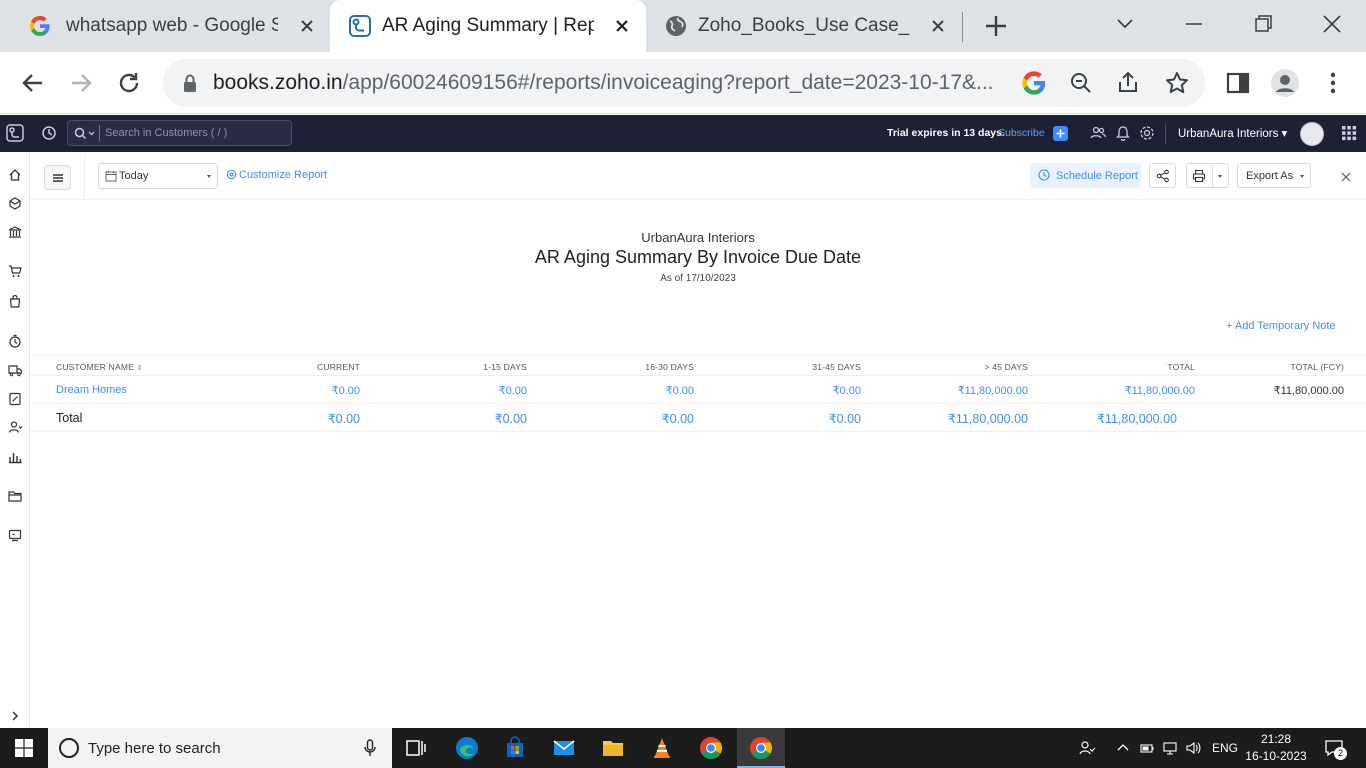 The height and width of the screenshot is (768, 1366). I want to click on close-report-icon, so click(1346, 177).